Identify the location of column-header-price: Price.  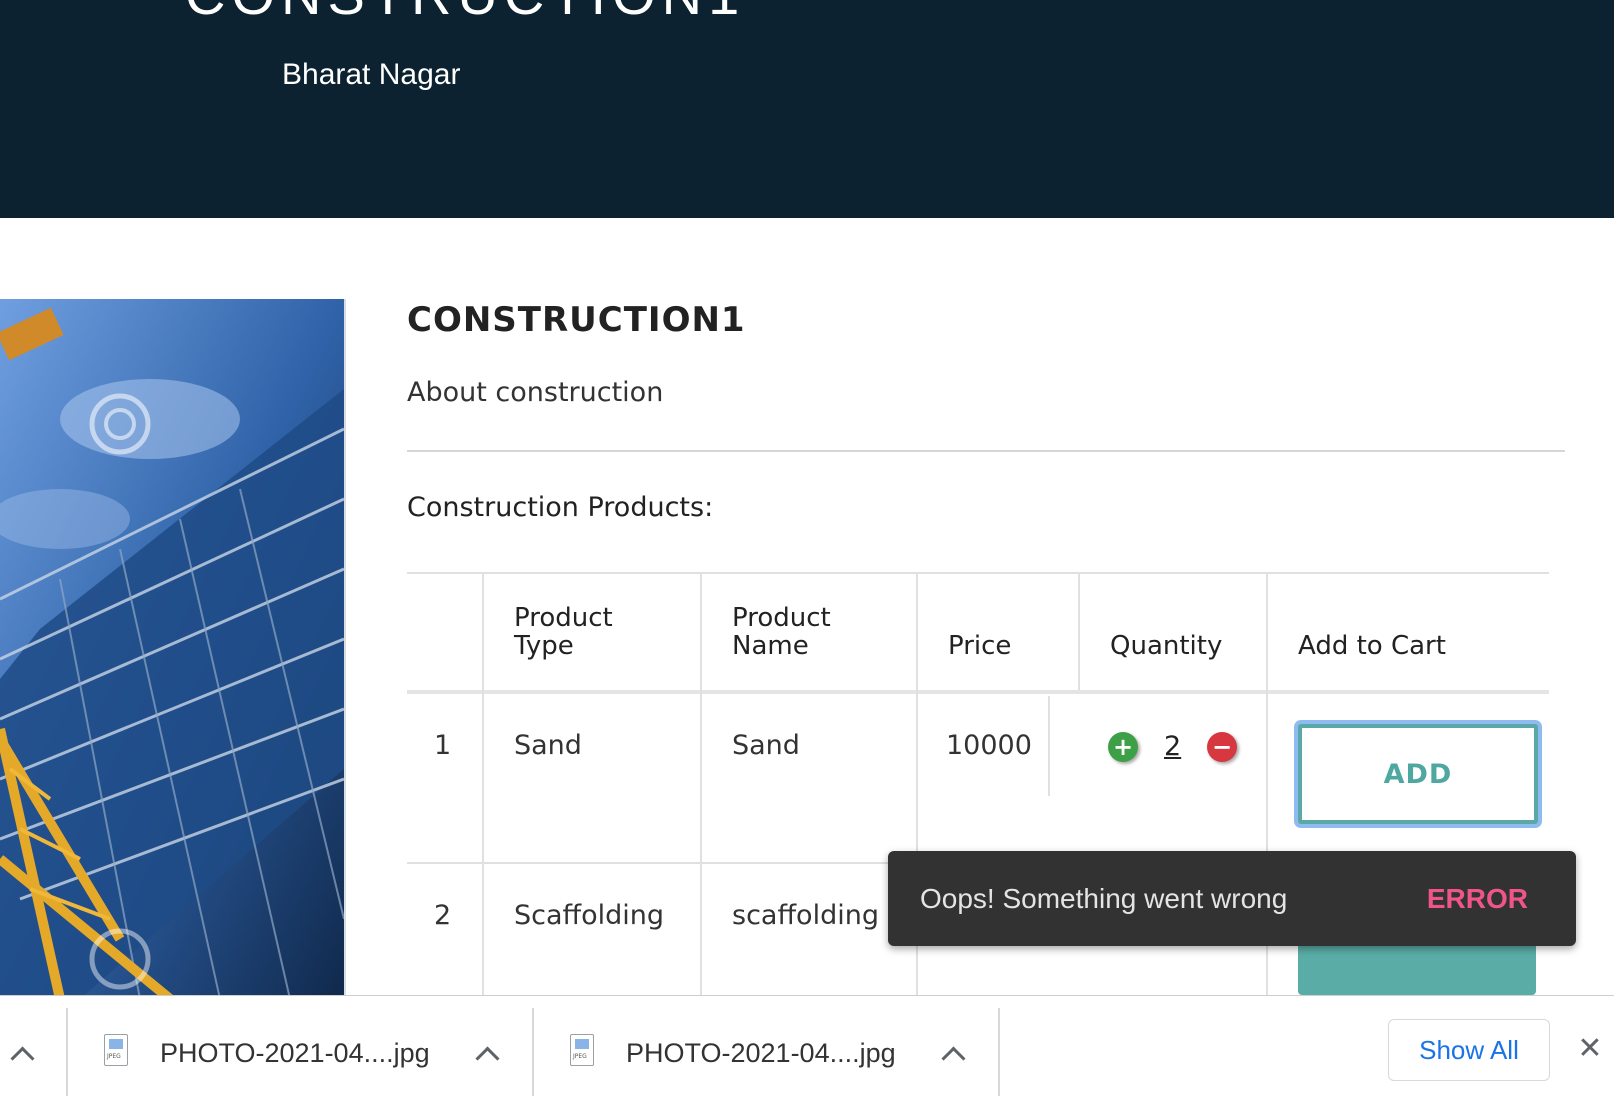
(980, 646).